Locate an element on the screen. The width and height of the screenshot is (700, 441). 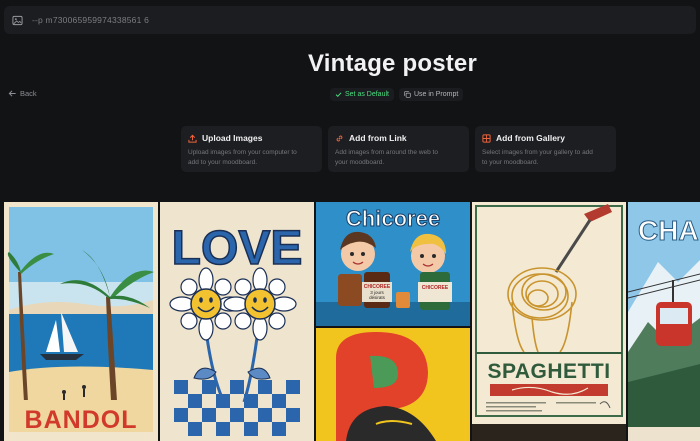
upload-images-title: Upload Images is located at coordinates (232, 138).